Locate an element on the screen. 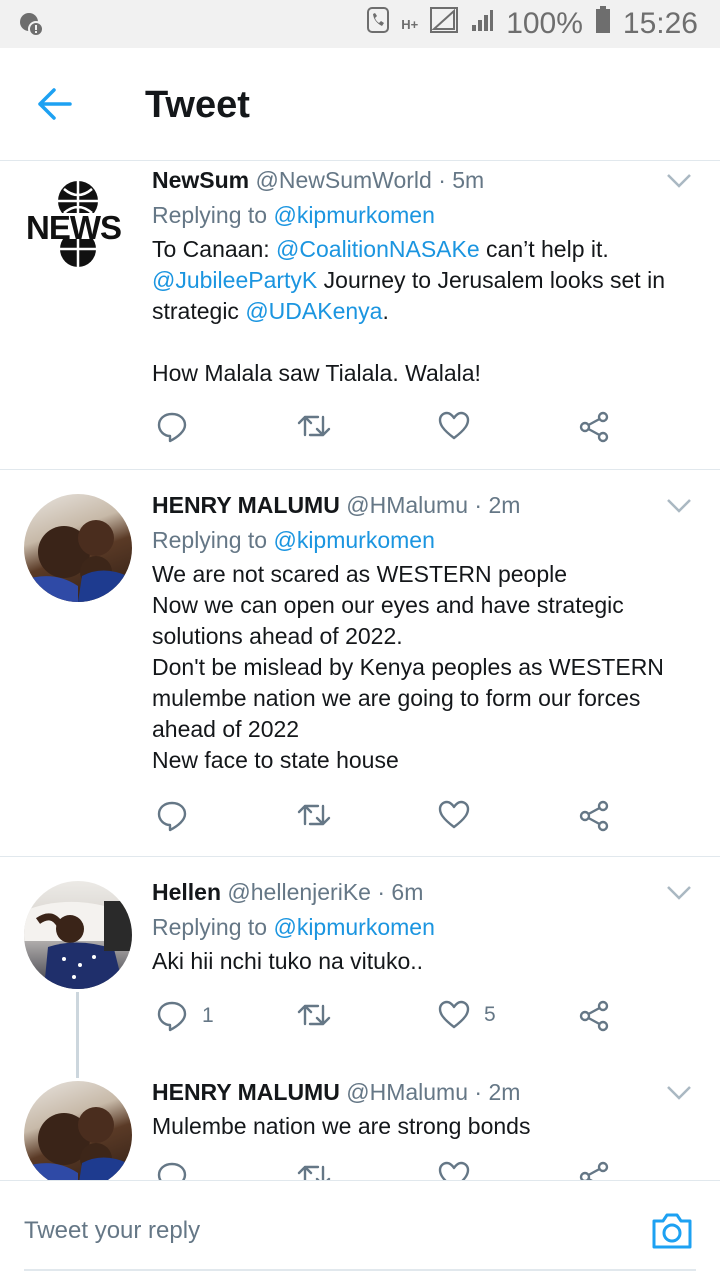 This screenshot has height=1281, width=720. avatar-text: NEWS is located at coordinates (74, 227).